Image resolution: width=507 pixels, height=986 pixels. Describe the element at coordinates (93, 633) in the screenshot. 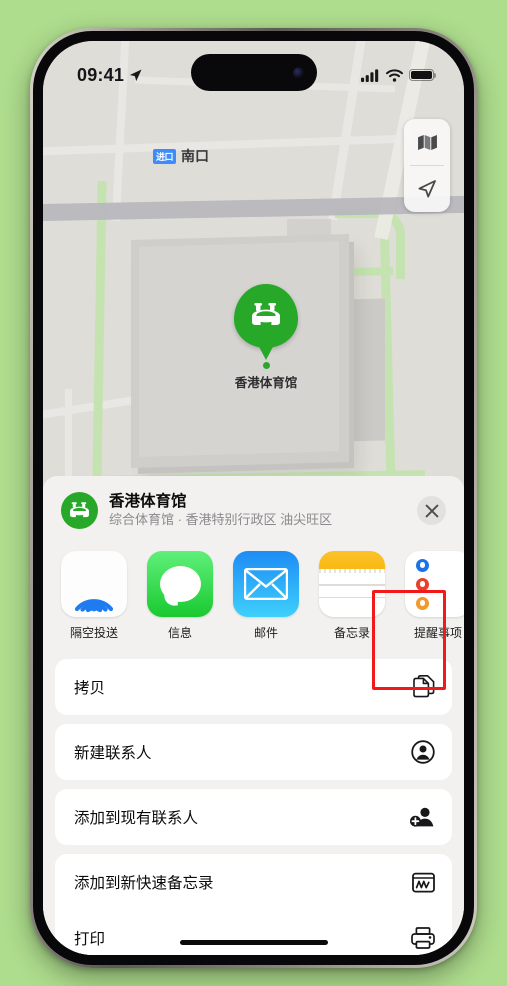

I see `app-label: 隔空投送` at that location.